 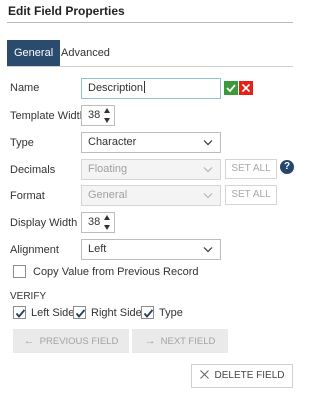 I want to click on dialog-title: Edit Field Properties, so click(x=66, y=11).